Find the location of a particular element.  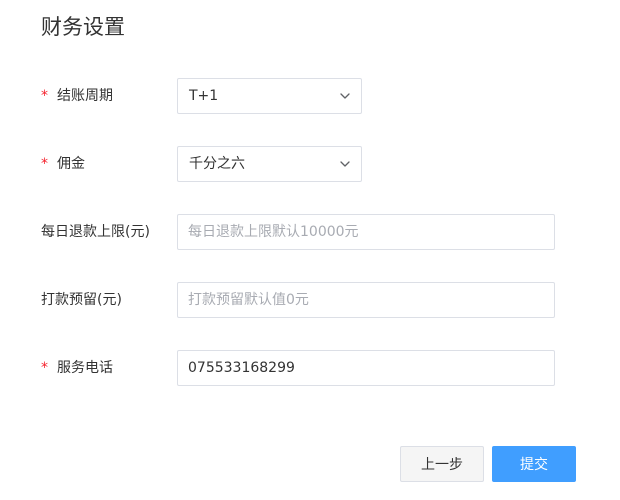

service-phone-row: * 服务电话 is located at coordinates (310, 368).